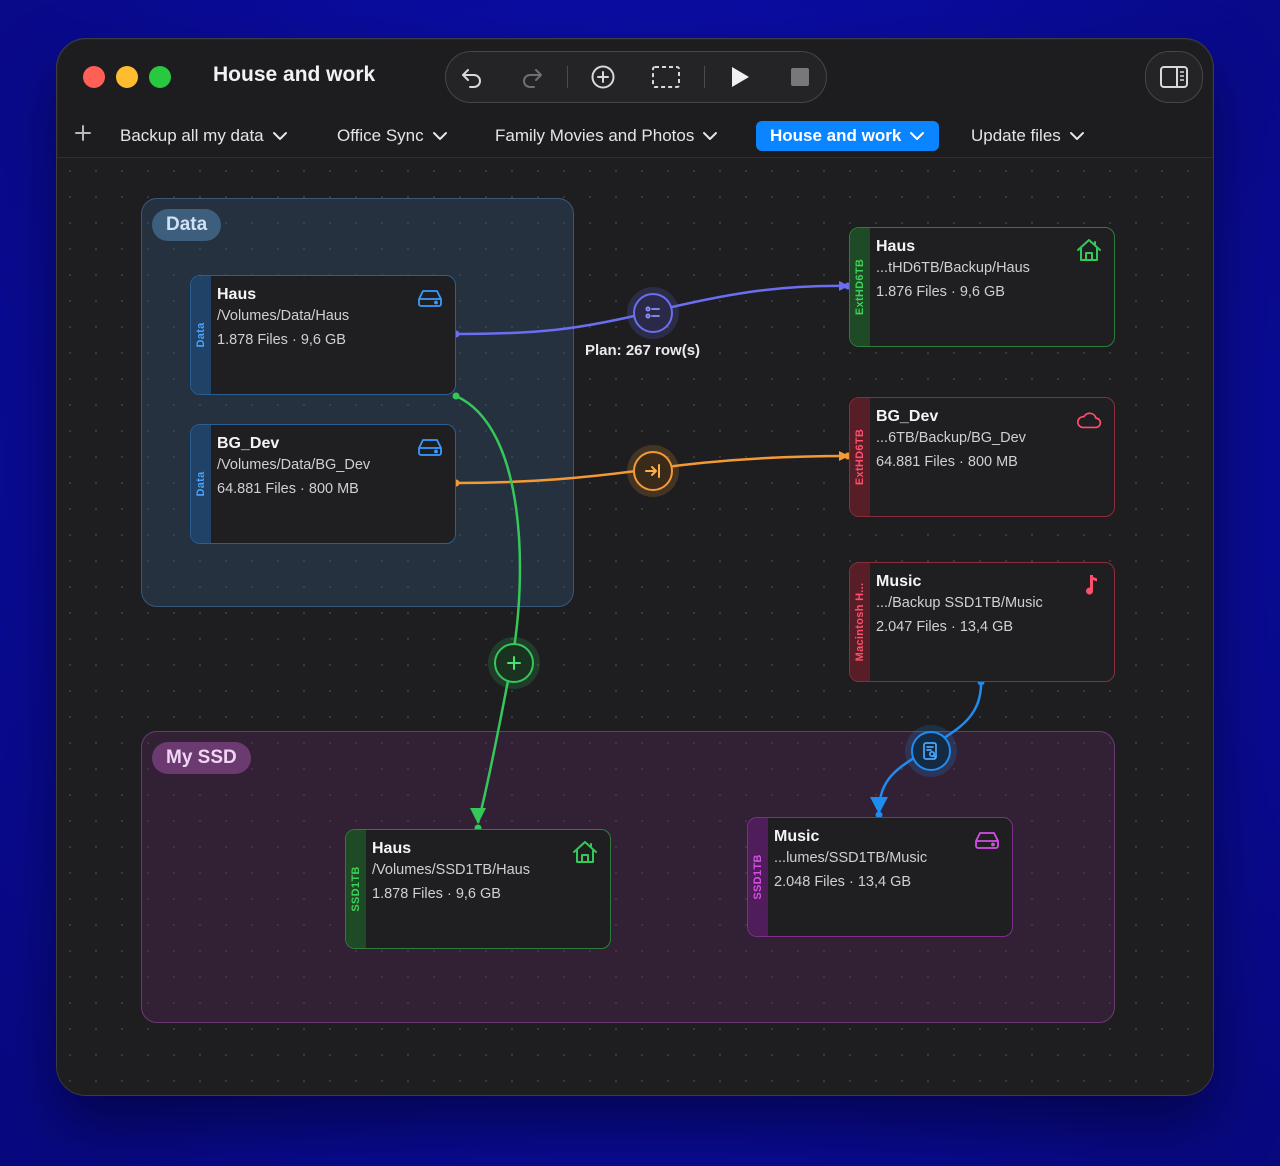 The image size is (1280, 1166). Describe the element at coordinates (945, 627) in the screenshot. I see `node-stats: 2.047 Files · 13,4 GB` at that location.